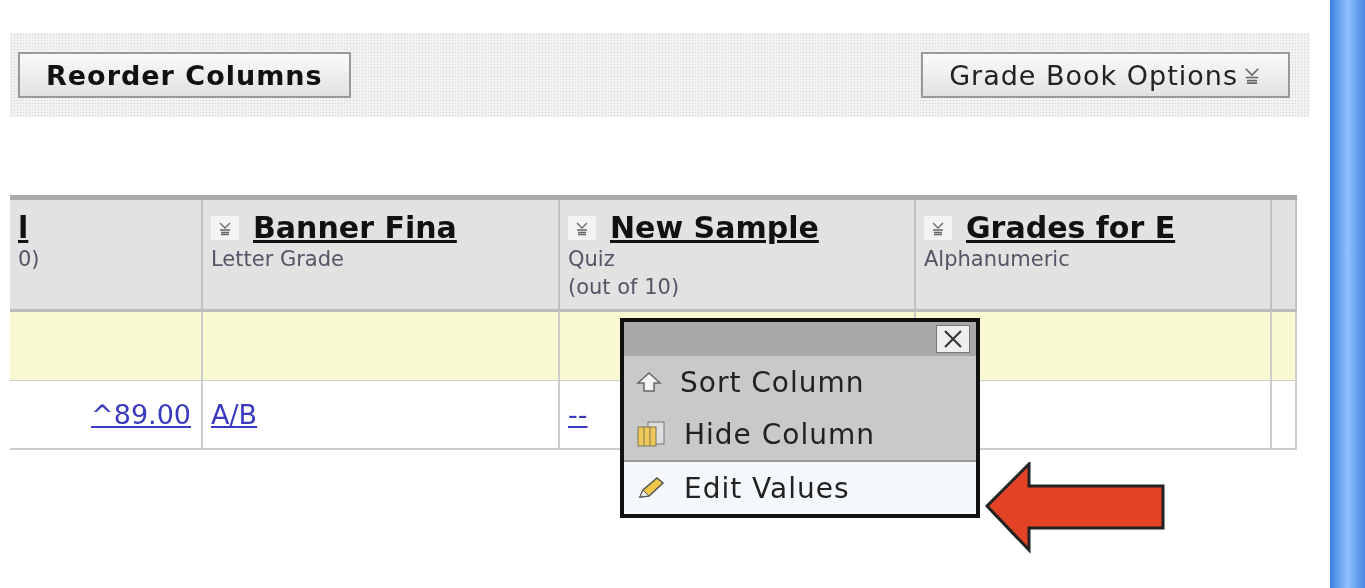 The width and height of the screenshot is (1365, 588). Describe the element at coordinates (649, 382) in the screenshot. I see `up-arrow-icon` at that location.